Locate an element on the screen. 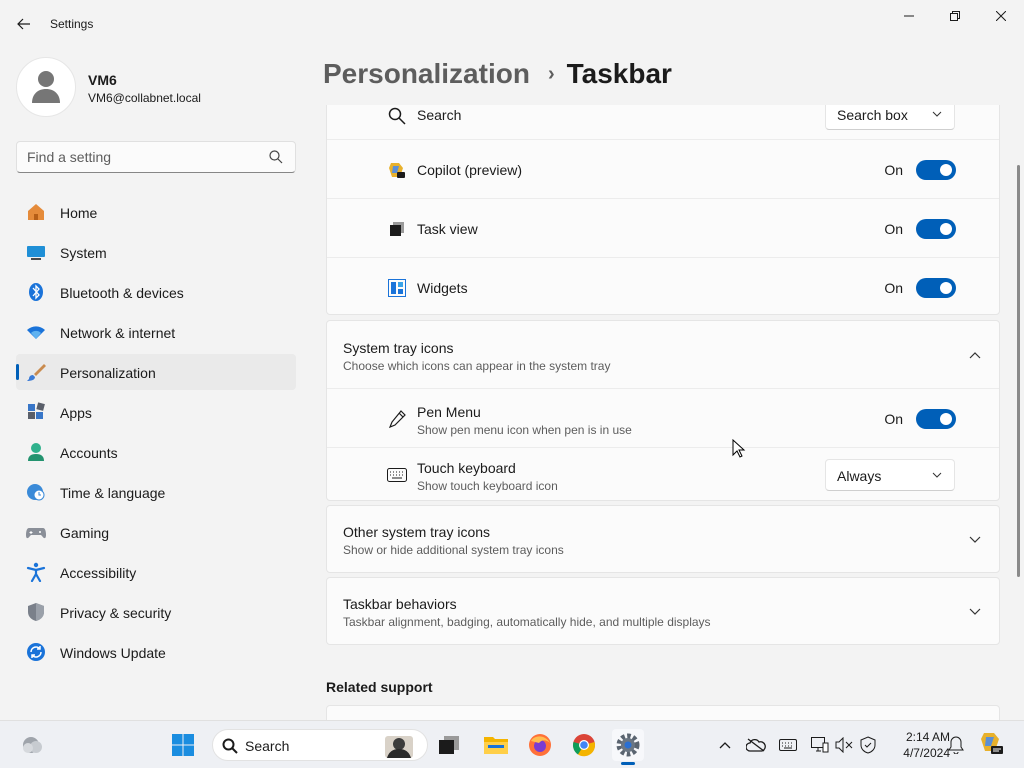 The image size is (1024, 768). sidebar-item-label: System is located at coordinates (83, 253).